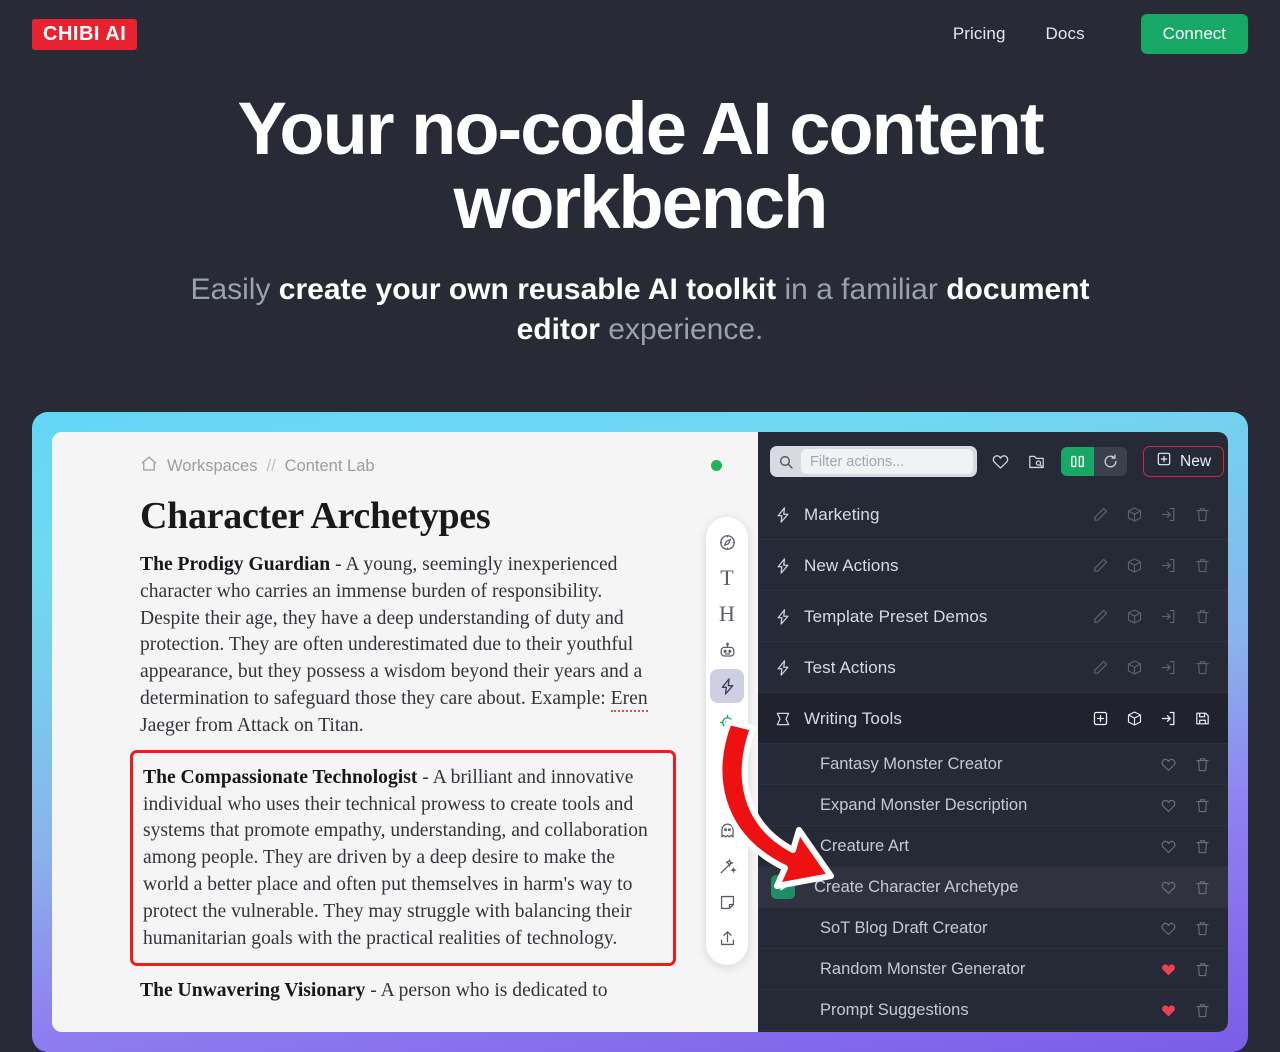  Describe the element at coordinates (252, 725) in the screenshot. I see `paragraph-tail: Jaeger from Attack on Titan.` at that location.